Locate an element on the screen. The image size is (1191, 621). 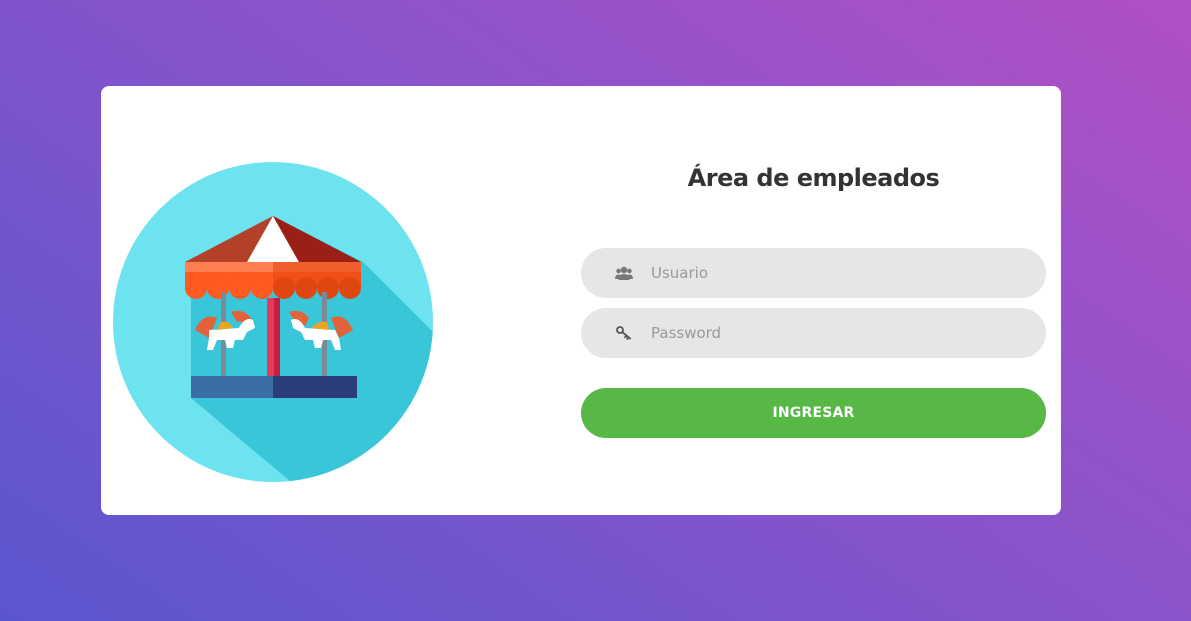
password-field is located at coordinates (813, 333).